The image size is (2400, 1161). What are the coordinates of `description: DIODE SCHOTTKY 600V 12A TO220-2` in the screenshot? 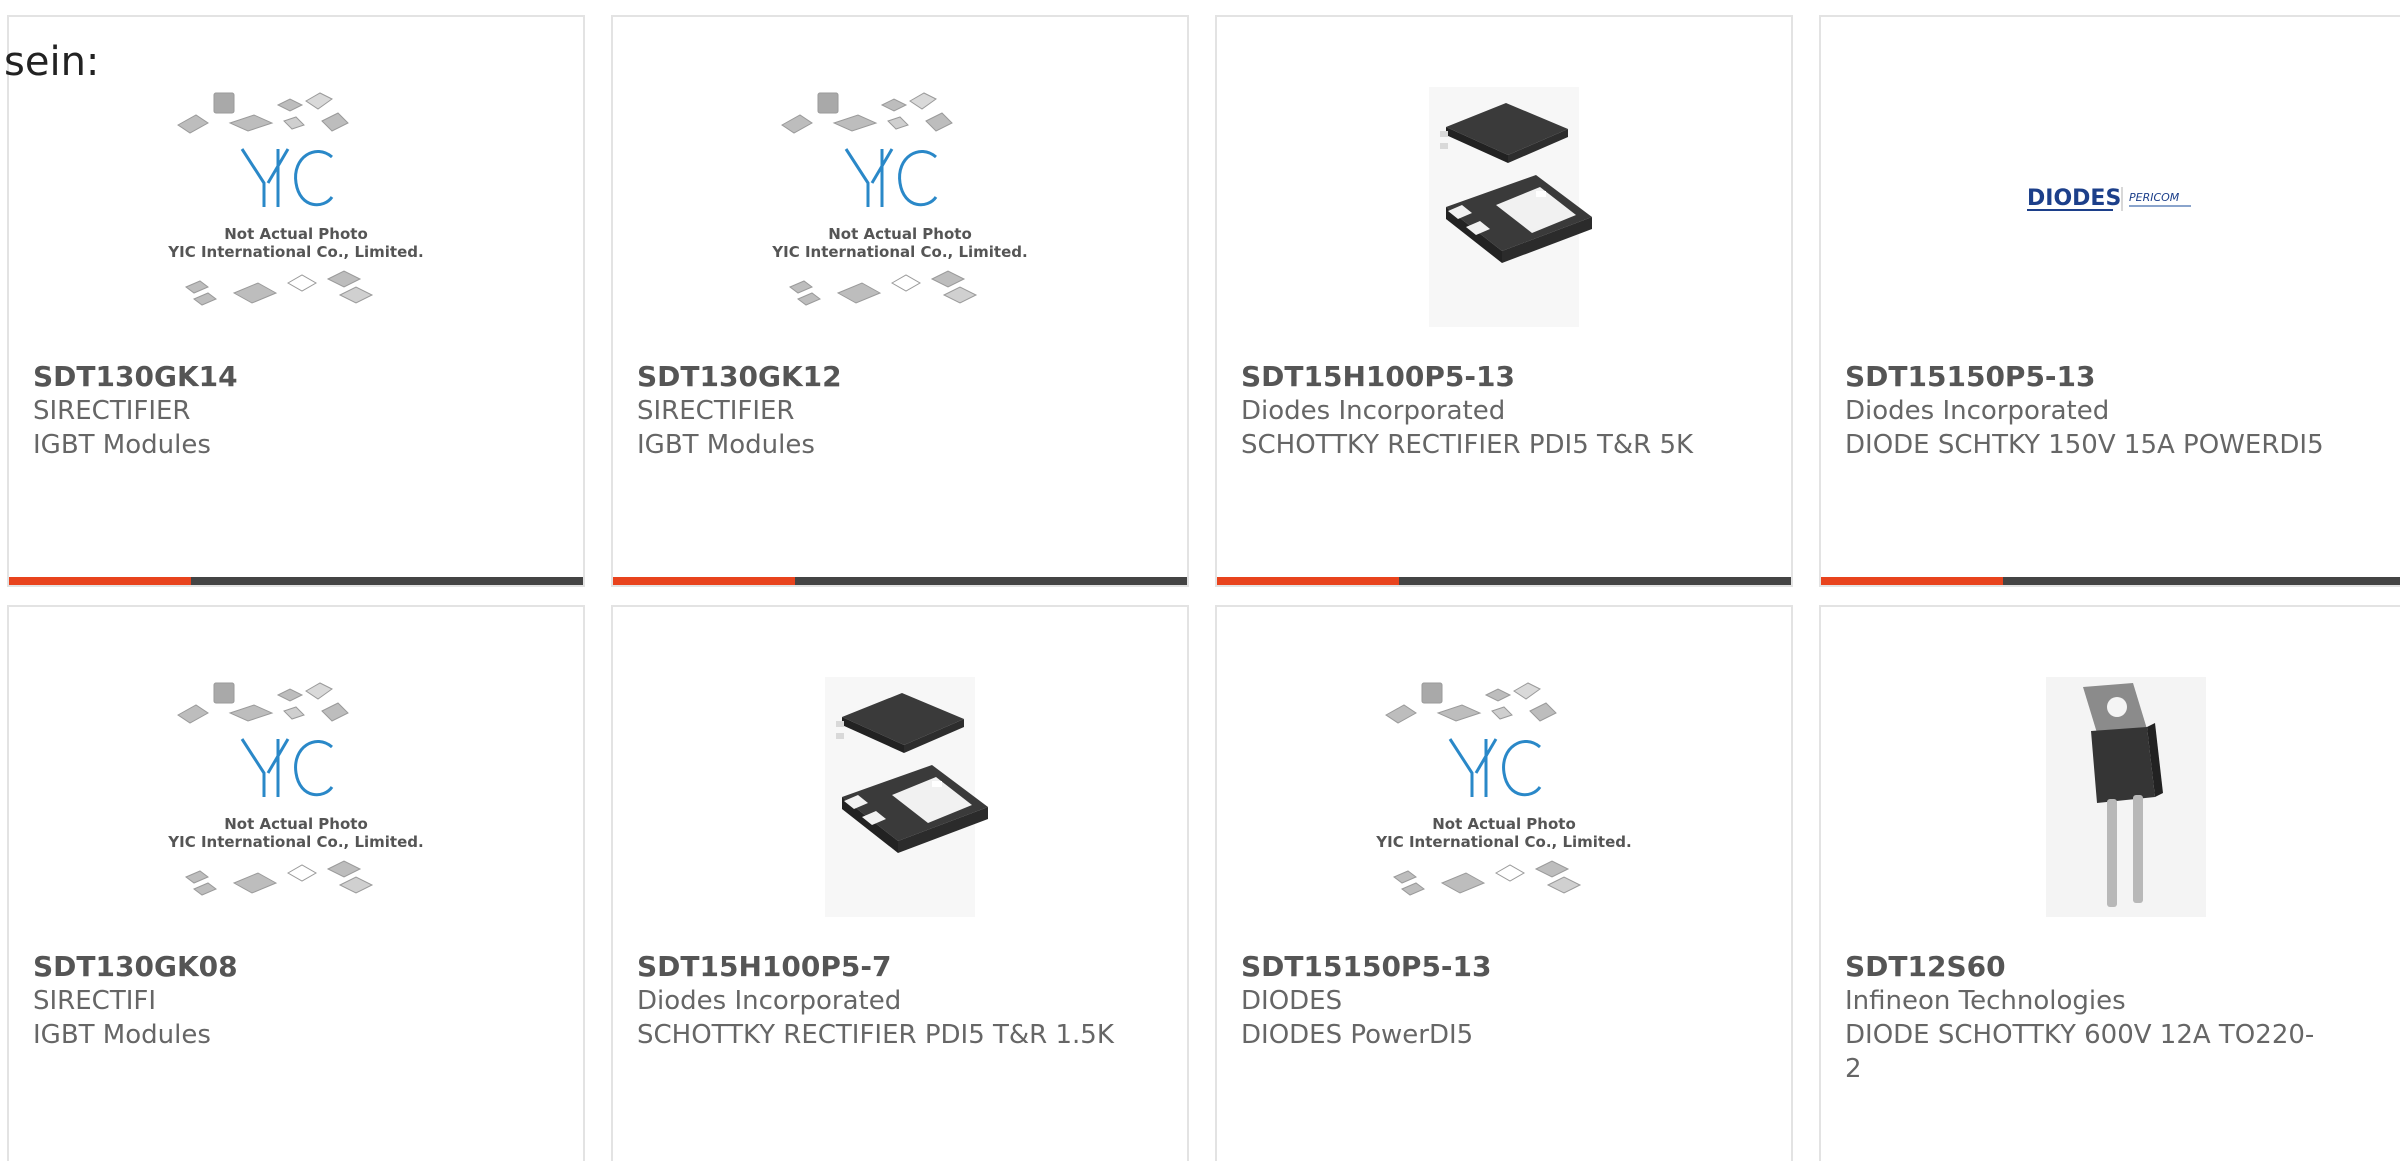 It's located at (2080, 1052).